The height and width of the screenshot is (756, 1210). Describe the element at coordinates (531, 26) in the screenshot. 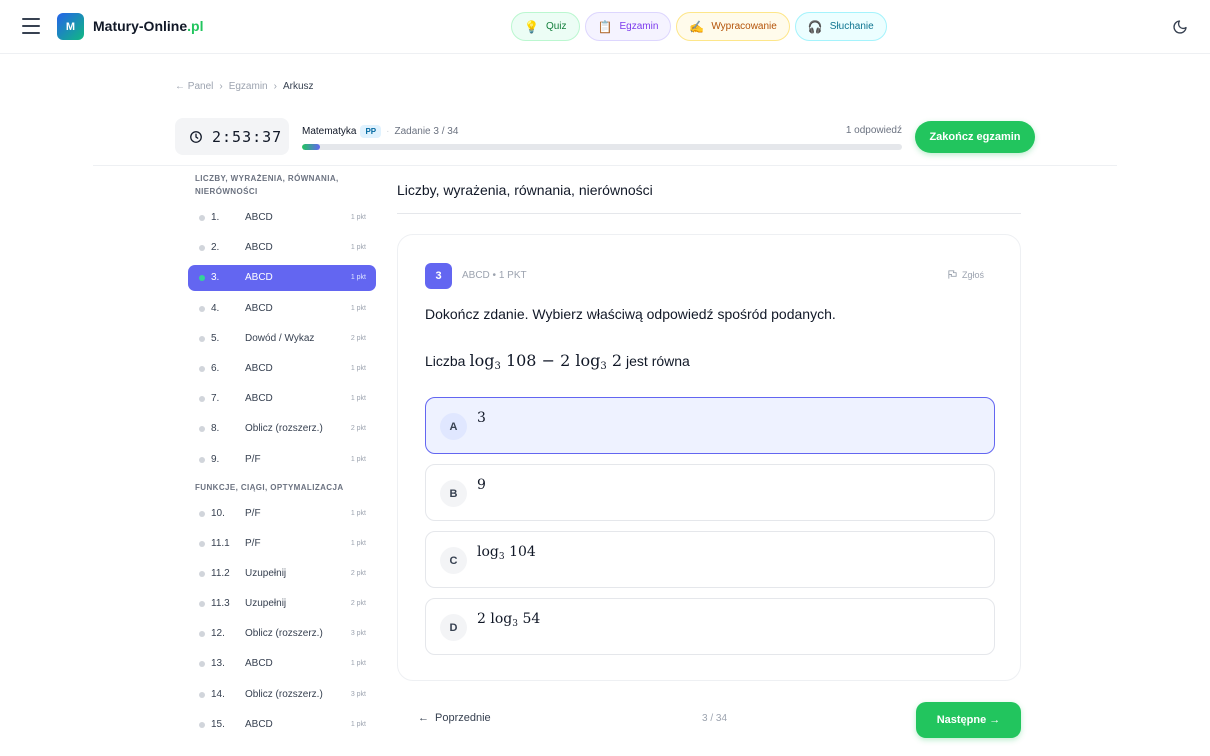

I see `lightbulb-icon: 💡` at that location.